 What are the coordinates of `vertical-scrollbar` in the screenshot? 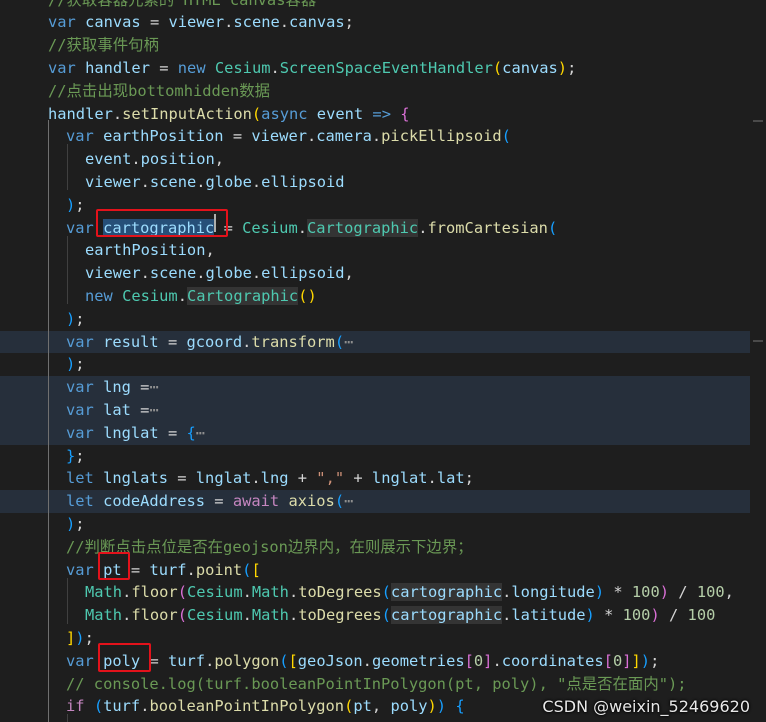 It's located at (758, 361).